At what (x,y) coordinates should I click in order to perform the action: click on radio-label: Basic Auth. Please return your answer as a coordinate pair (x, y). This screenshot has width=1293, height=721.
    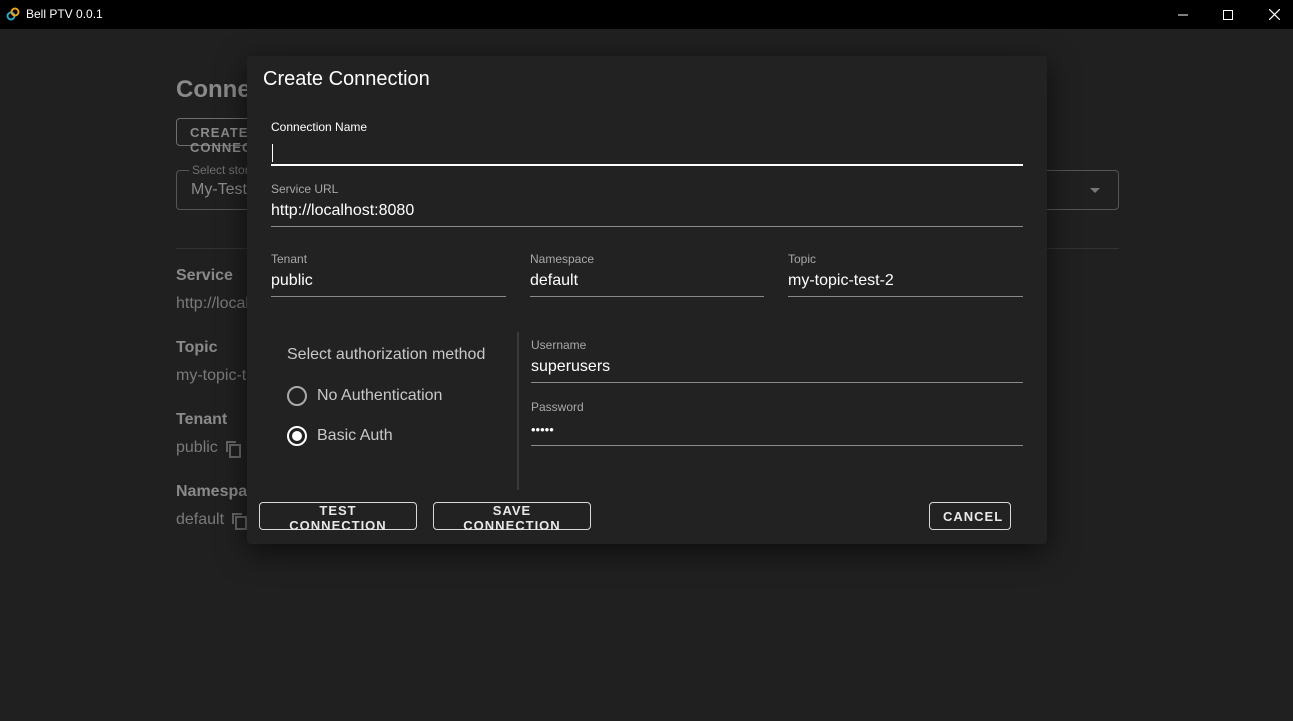
    Looking at the image, I should click on (355, 435).